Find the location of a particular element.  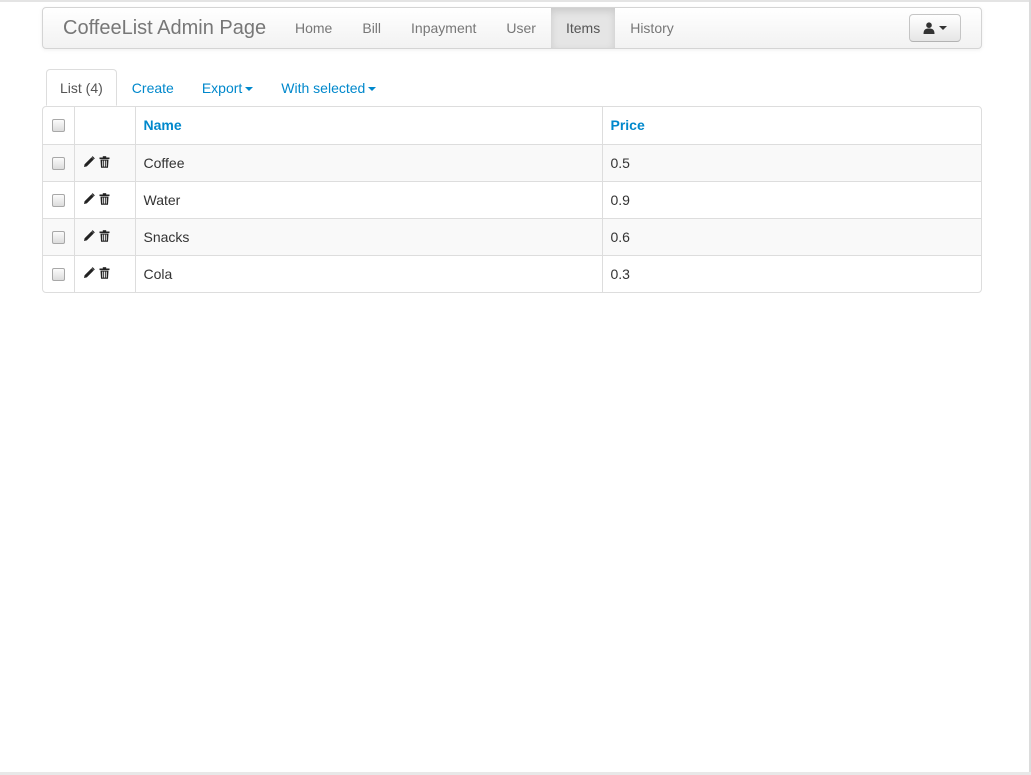

cell-name: Water is located at coordinates (368, 199).